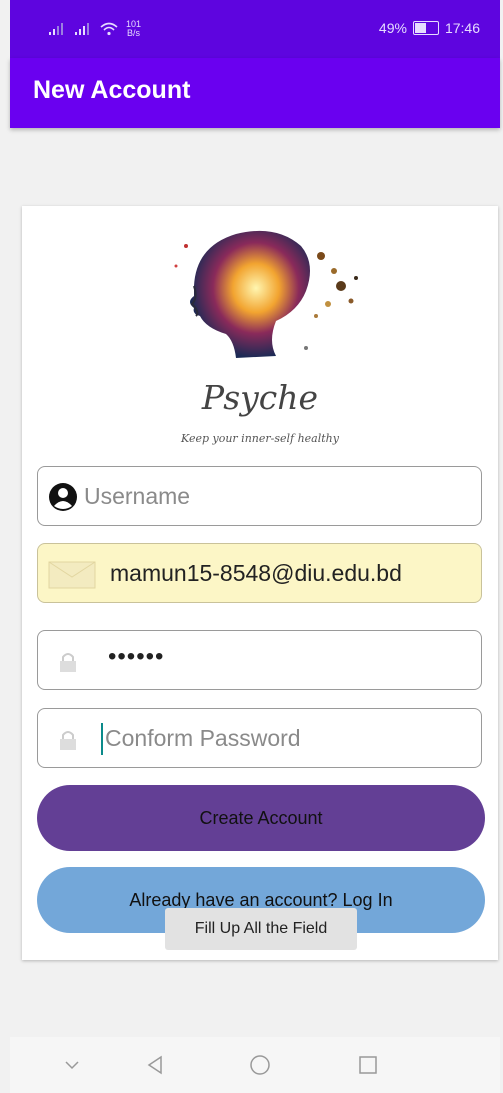 Image resolution: width=503 pixels, height=1093 pixels. Describe the element at coordinates (392, 28) in the screenshot. I see `battery-percent: 49%` at that location.